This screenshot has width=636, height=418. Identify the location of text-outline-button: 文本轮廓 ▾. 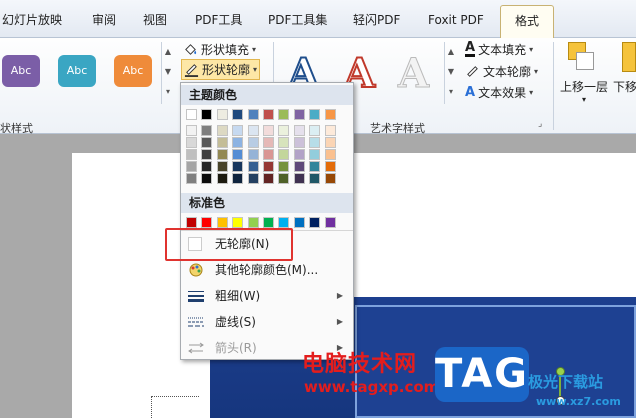
(501, 71).